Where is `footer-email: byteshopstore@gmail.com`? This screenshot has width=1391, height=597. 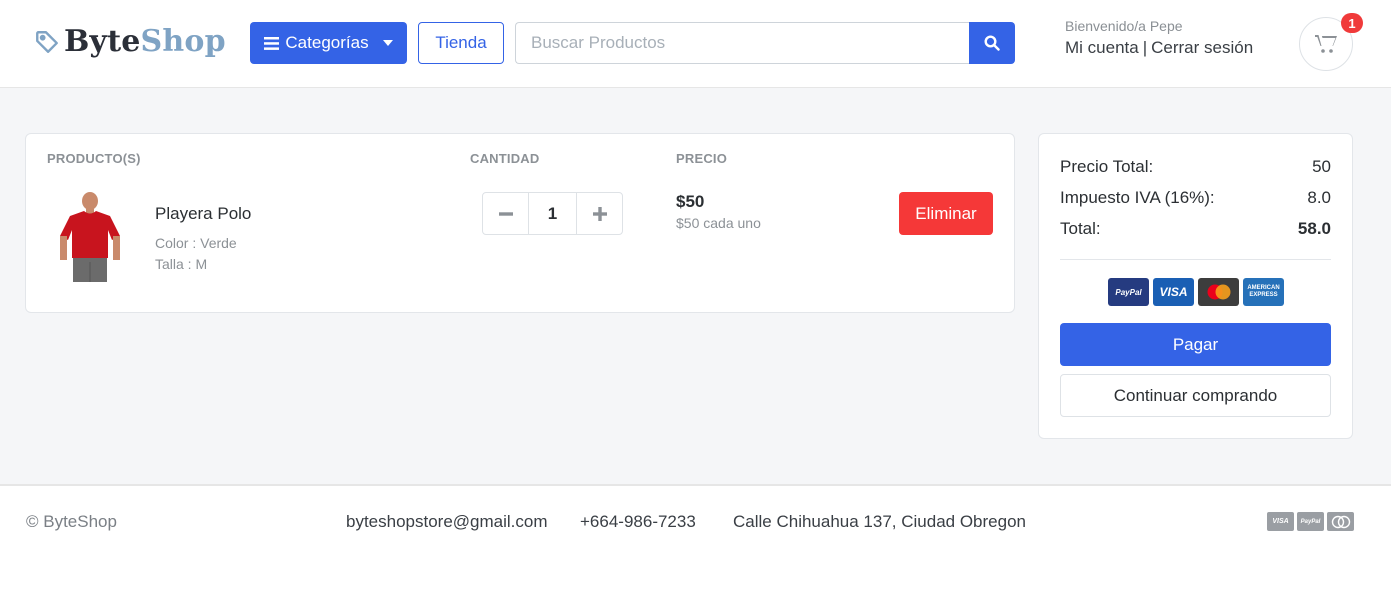 footer-email: byteshopstore@gmail.com is located at coordinates (447, 522).